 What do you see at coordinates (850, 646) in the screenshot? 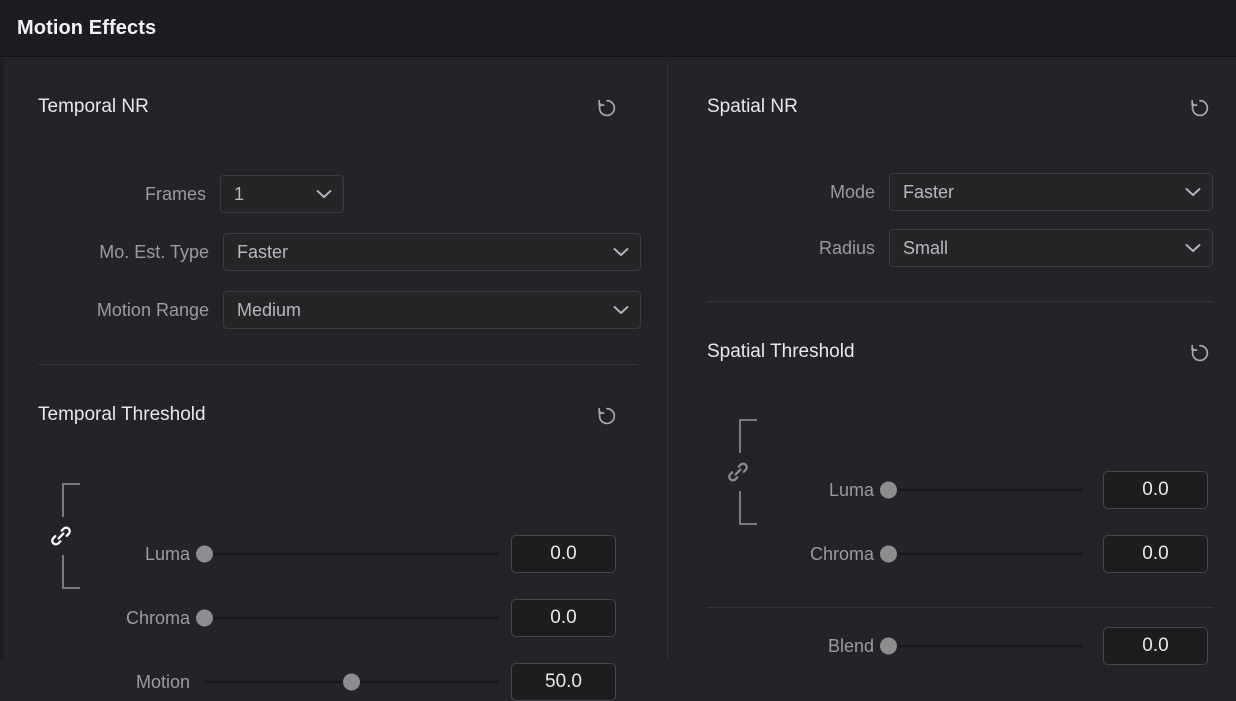
I see `label-blend: Blend` at bounding box center [850, 646].